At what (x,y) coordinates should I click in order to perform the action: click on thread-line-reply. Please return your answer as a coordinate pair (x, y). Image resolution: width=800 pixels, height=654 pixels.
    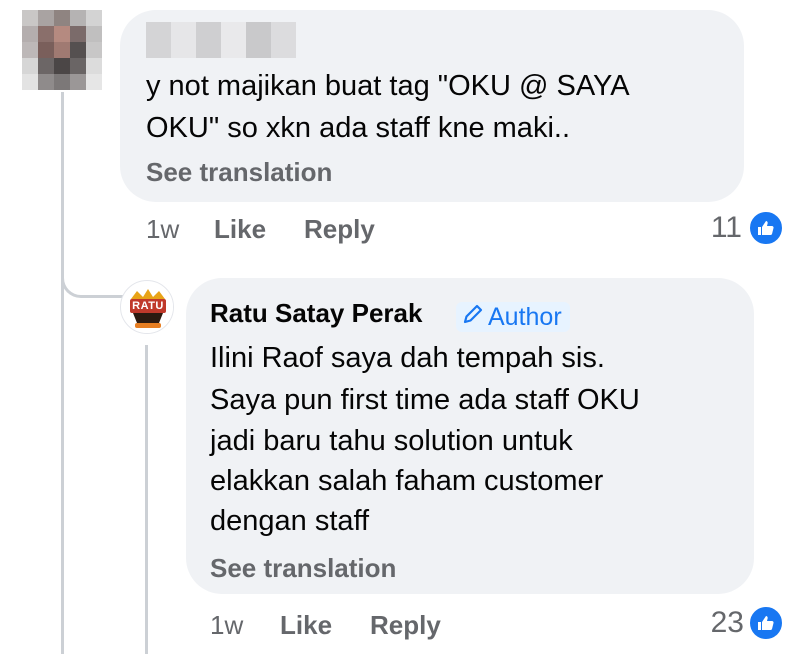
    Looking at the image, I should click on (146, 499).